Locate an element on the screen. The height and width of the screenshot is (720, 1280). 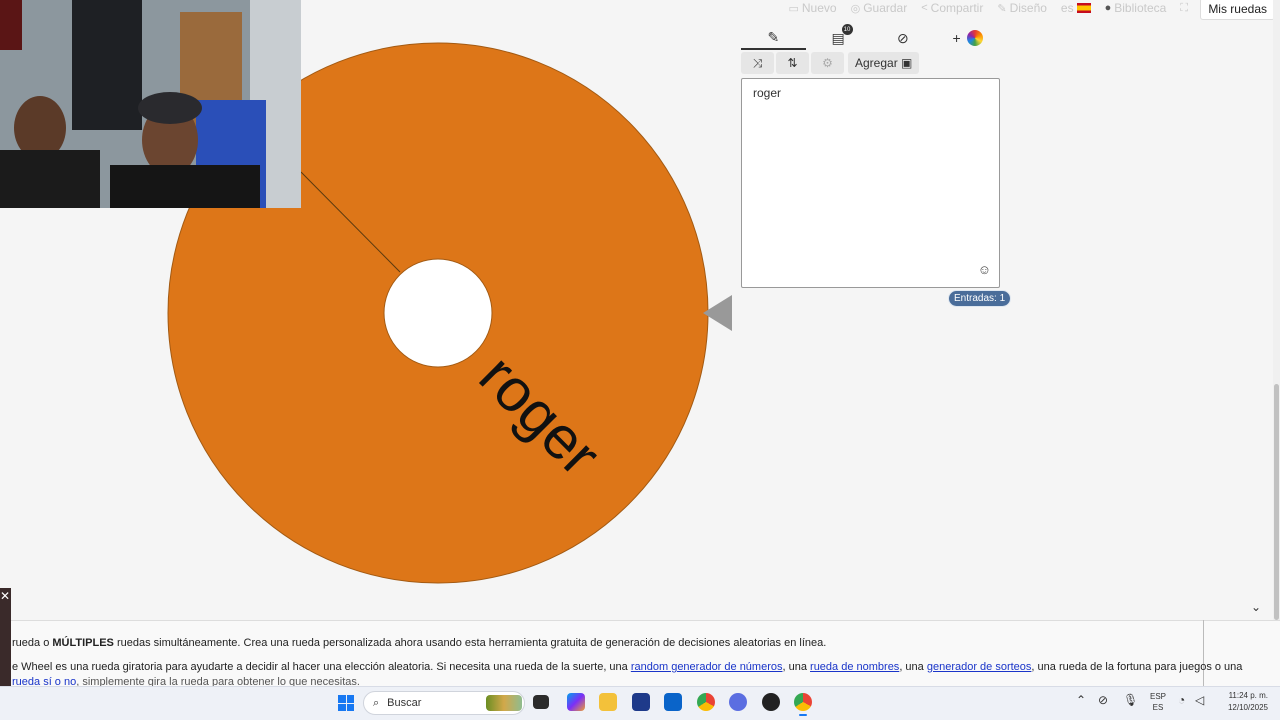
nav-diseno: ✎ Diseño is located at coordinates (1022, 8).